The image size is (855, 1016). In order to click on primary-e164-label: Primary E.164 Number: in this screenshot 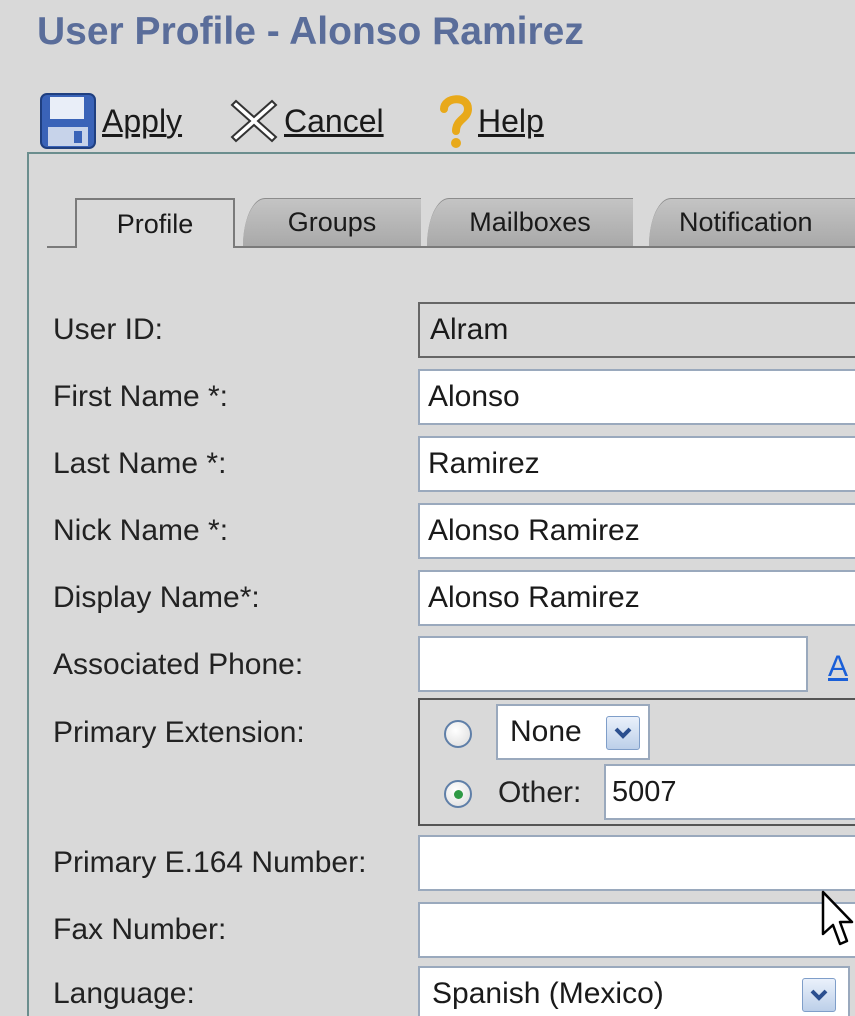, I will do `click(210, 862)`.